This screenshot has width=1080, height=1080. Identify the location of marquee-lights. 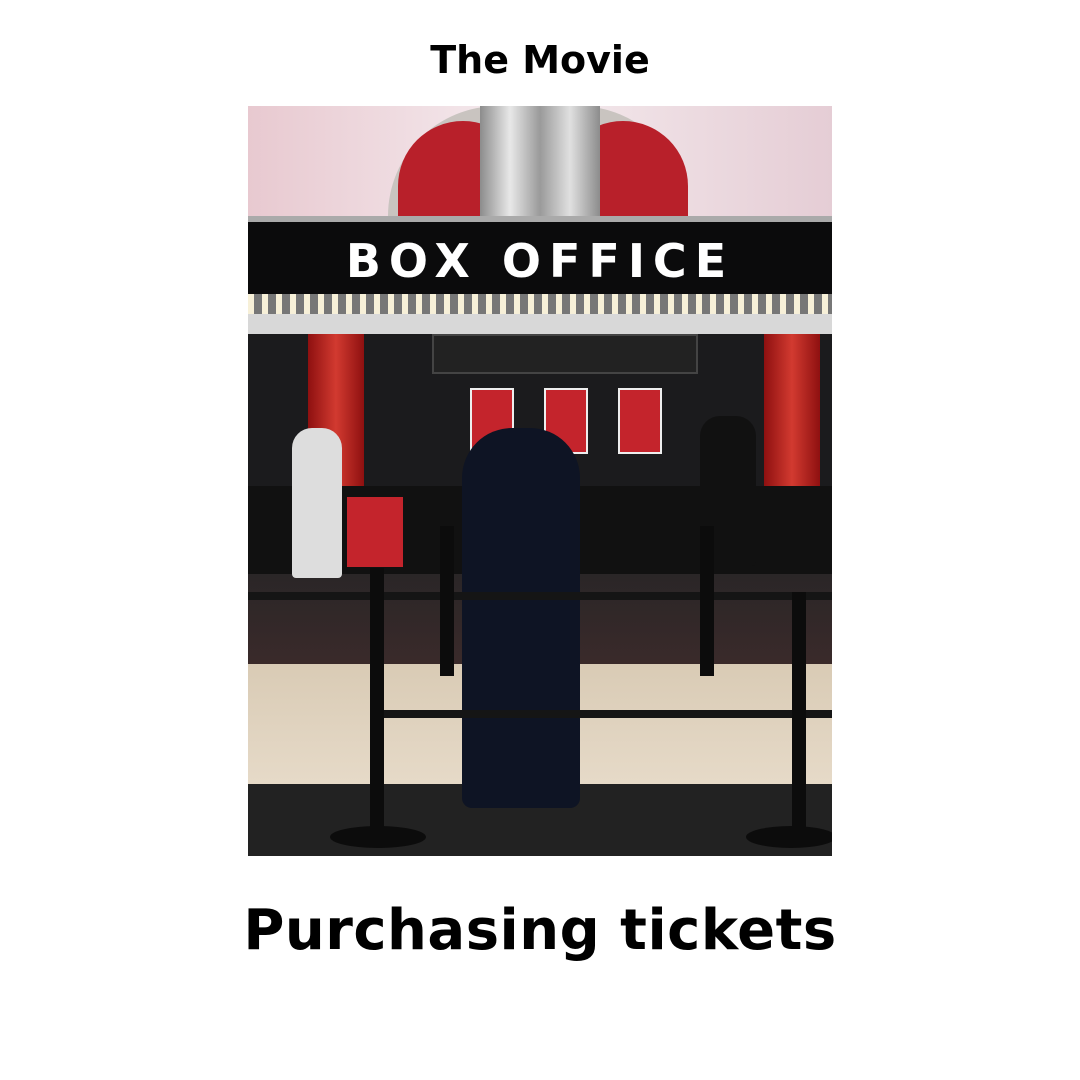
(540, 304).